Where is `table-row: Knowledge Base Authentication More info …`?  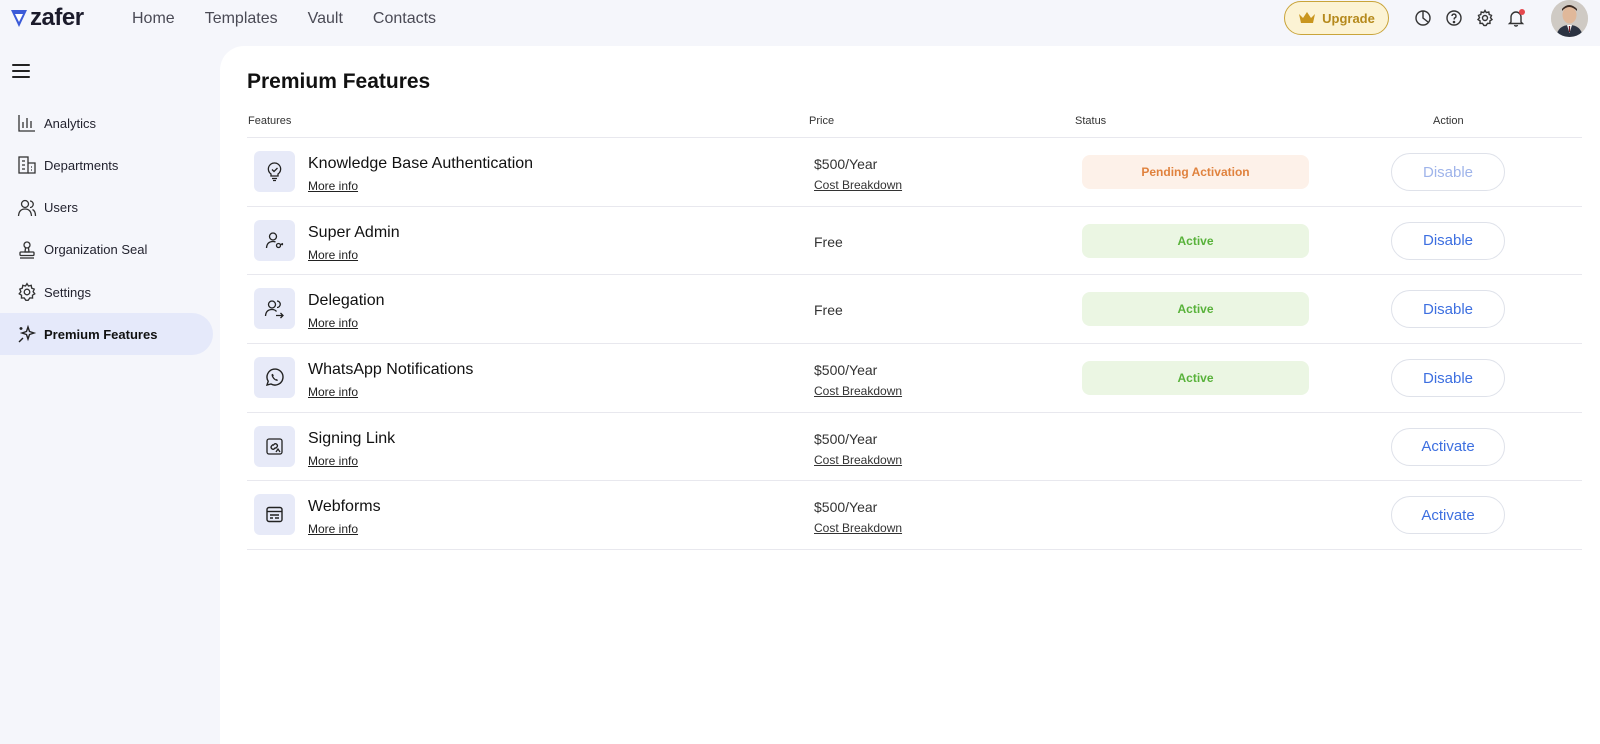
table-row: Knowledge Base Authentication More info … is located at coordinates (914, 172).